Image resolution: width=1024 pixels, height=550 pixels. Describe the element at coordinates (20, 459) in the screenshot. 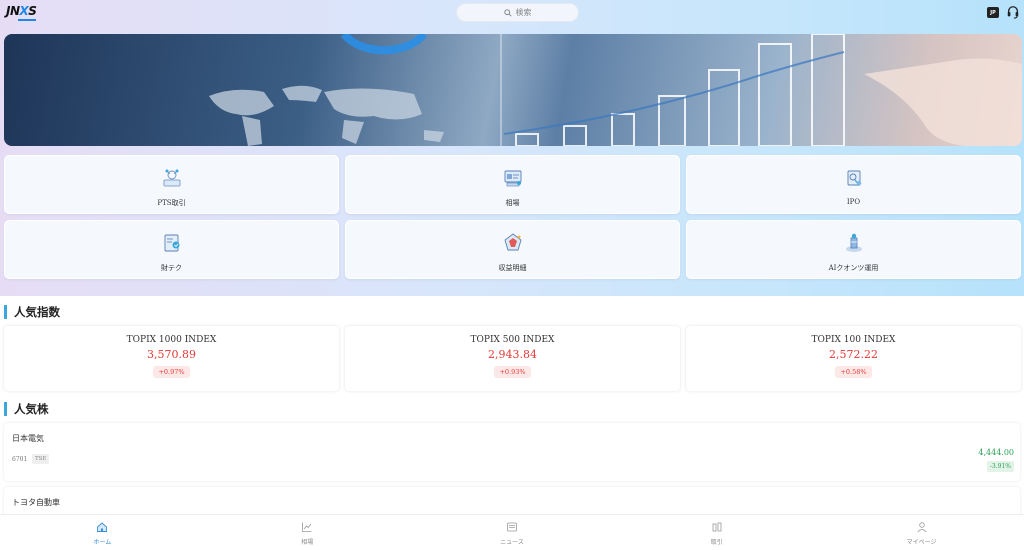

I see `stock-code: 6701` at that location.